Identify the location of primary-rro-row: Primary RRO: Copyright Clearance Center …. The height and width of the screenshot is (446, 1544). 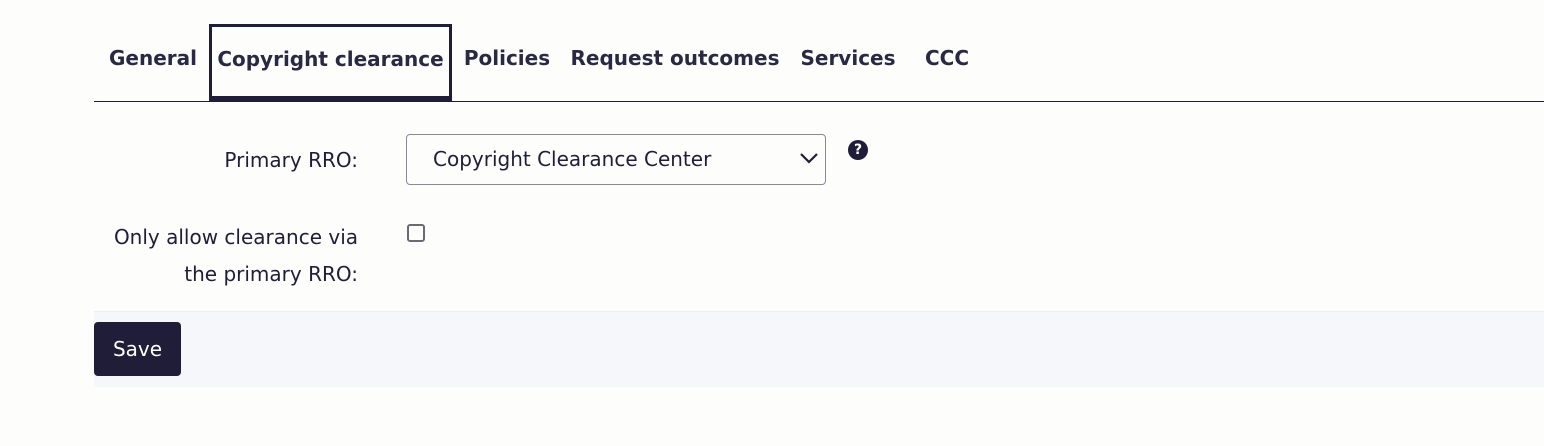
(819, 159).